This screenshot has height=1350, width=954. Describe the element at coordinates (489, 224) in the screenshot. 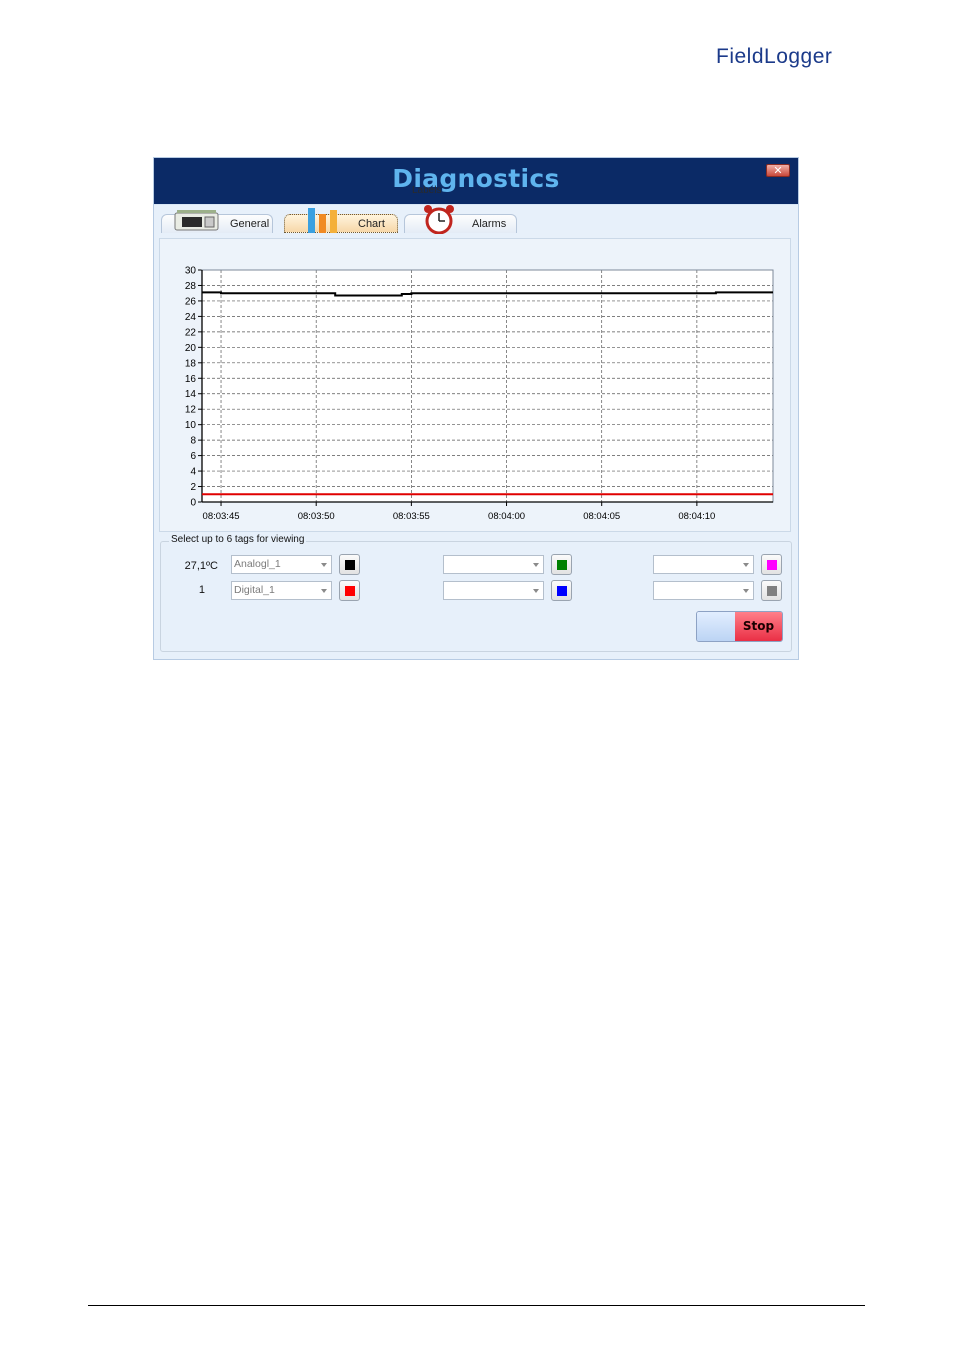

I see `tab-alarms-label: Alarms` at that location.